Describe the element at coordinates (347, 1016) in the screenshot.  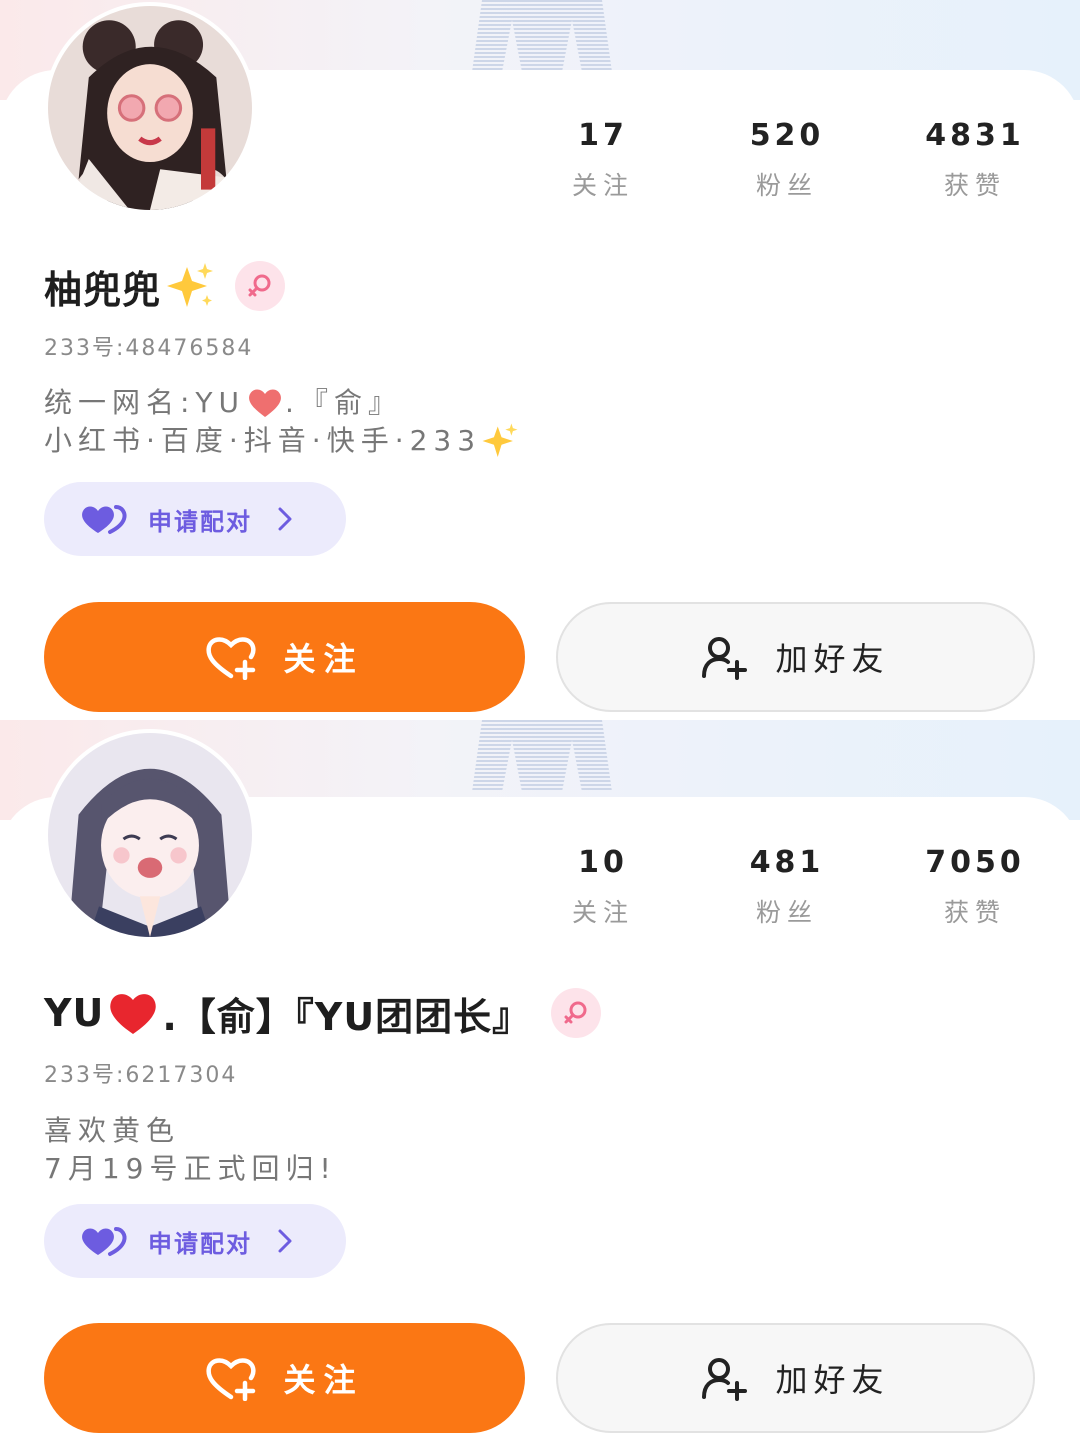
I see `username-suffix: .【俞】『YU团团长』` at that location.